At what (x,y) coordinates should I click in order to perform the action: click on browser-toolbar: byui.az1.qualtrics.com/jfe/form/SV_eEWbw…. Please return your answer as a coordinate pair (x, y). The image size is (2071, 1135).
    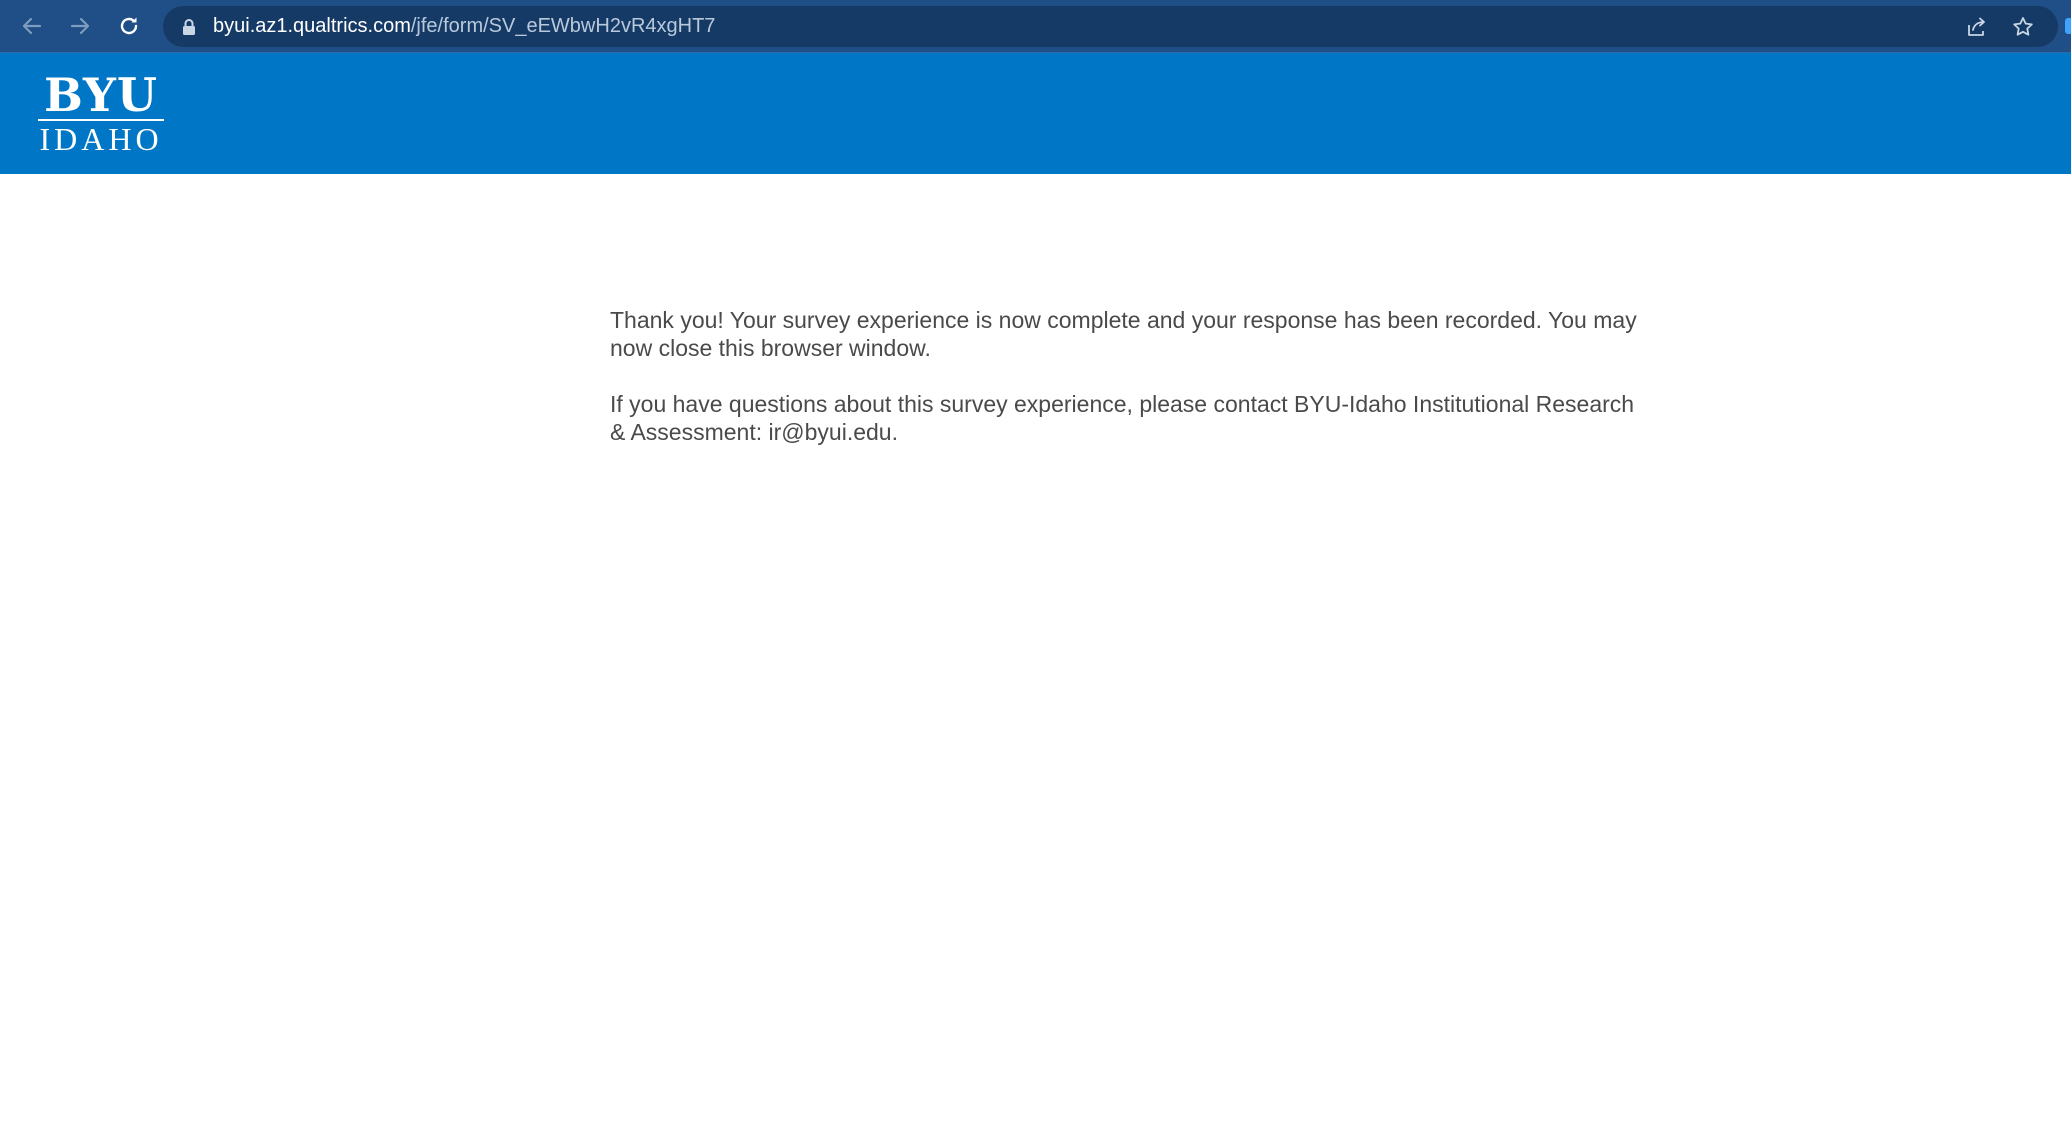
    Looking at the image, I should click on (1035, 26).